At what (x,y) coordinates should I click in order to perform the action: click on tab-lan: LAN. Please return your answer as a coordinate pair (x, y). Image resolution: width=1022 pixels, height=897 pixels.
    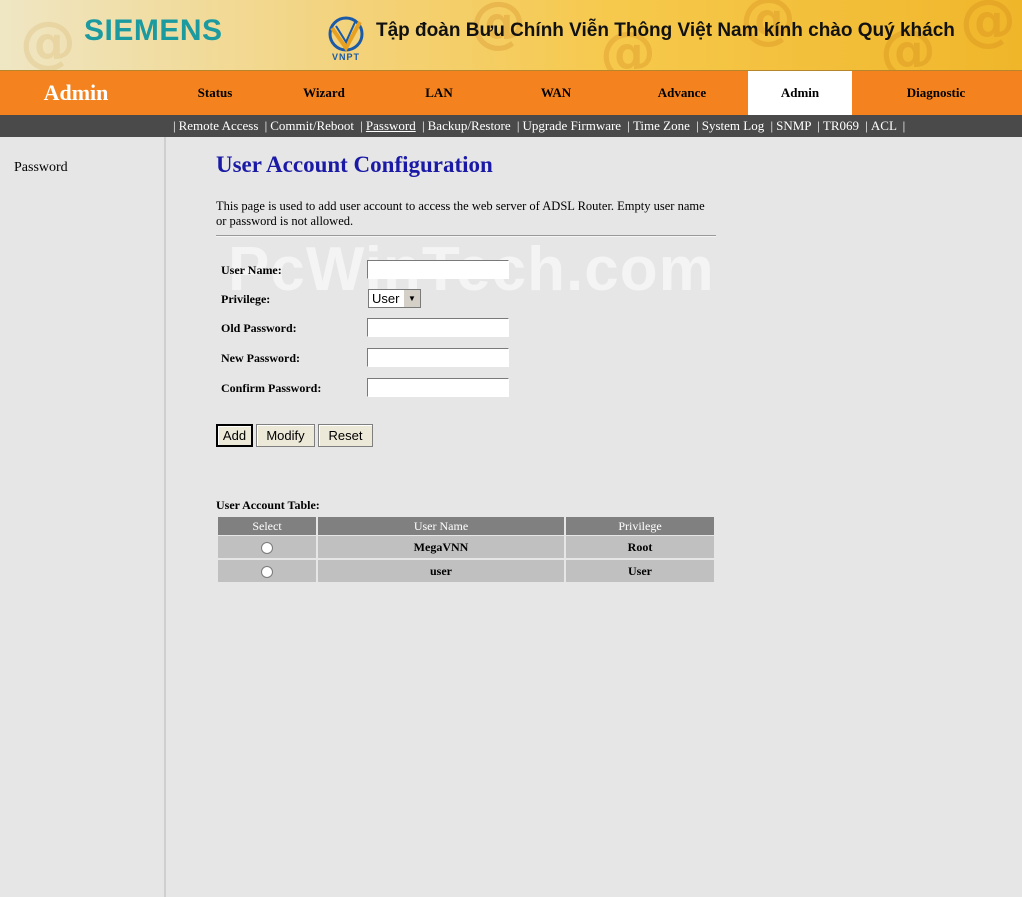
    Looking at the image, I should click on (439, 93).